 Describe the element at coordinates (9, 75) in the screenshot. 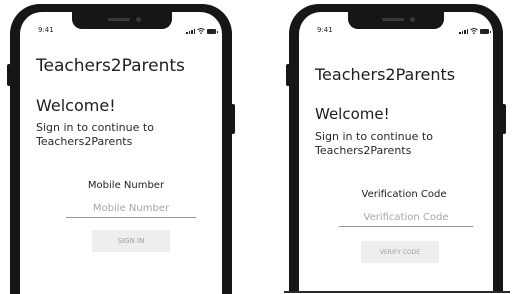

I see `side-button-left` at that location.